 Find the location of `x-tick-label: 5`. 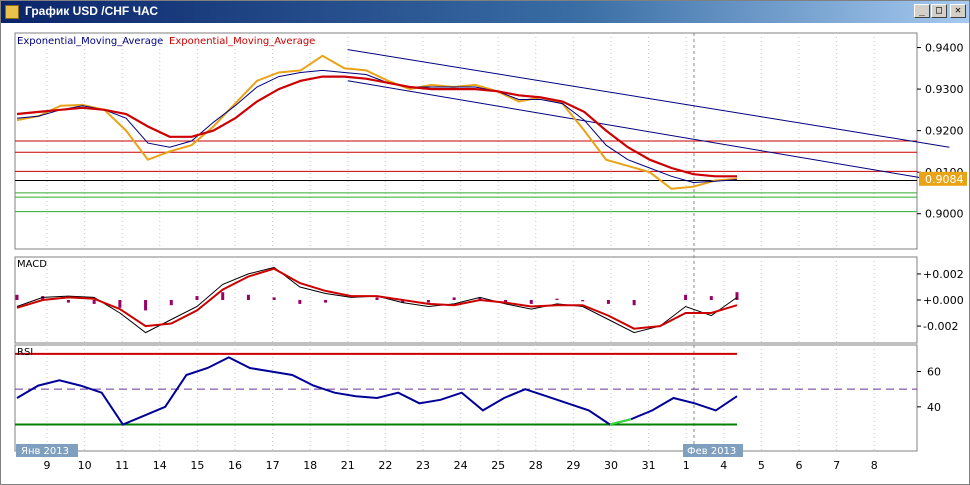

x-tick-label: 5 is located at coordinates (761, 465).